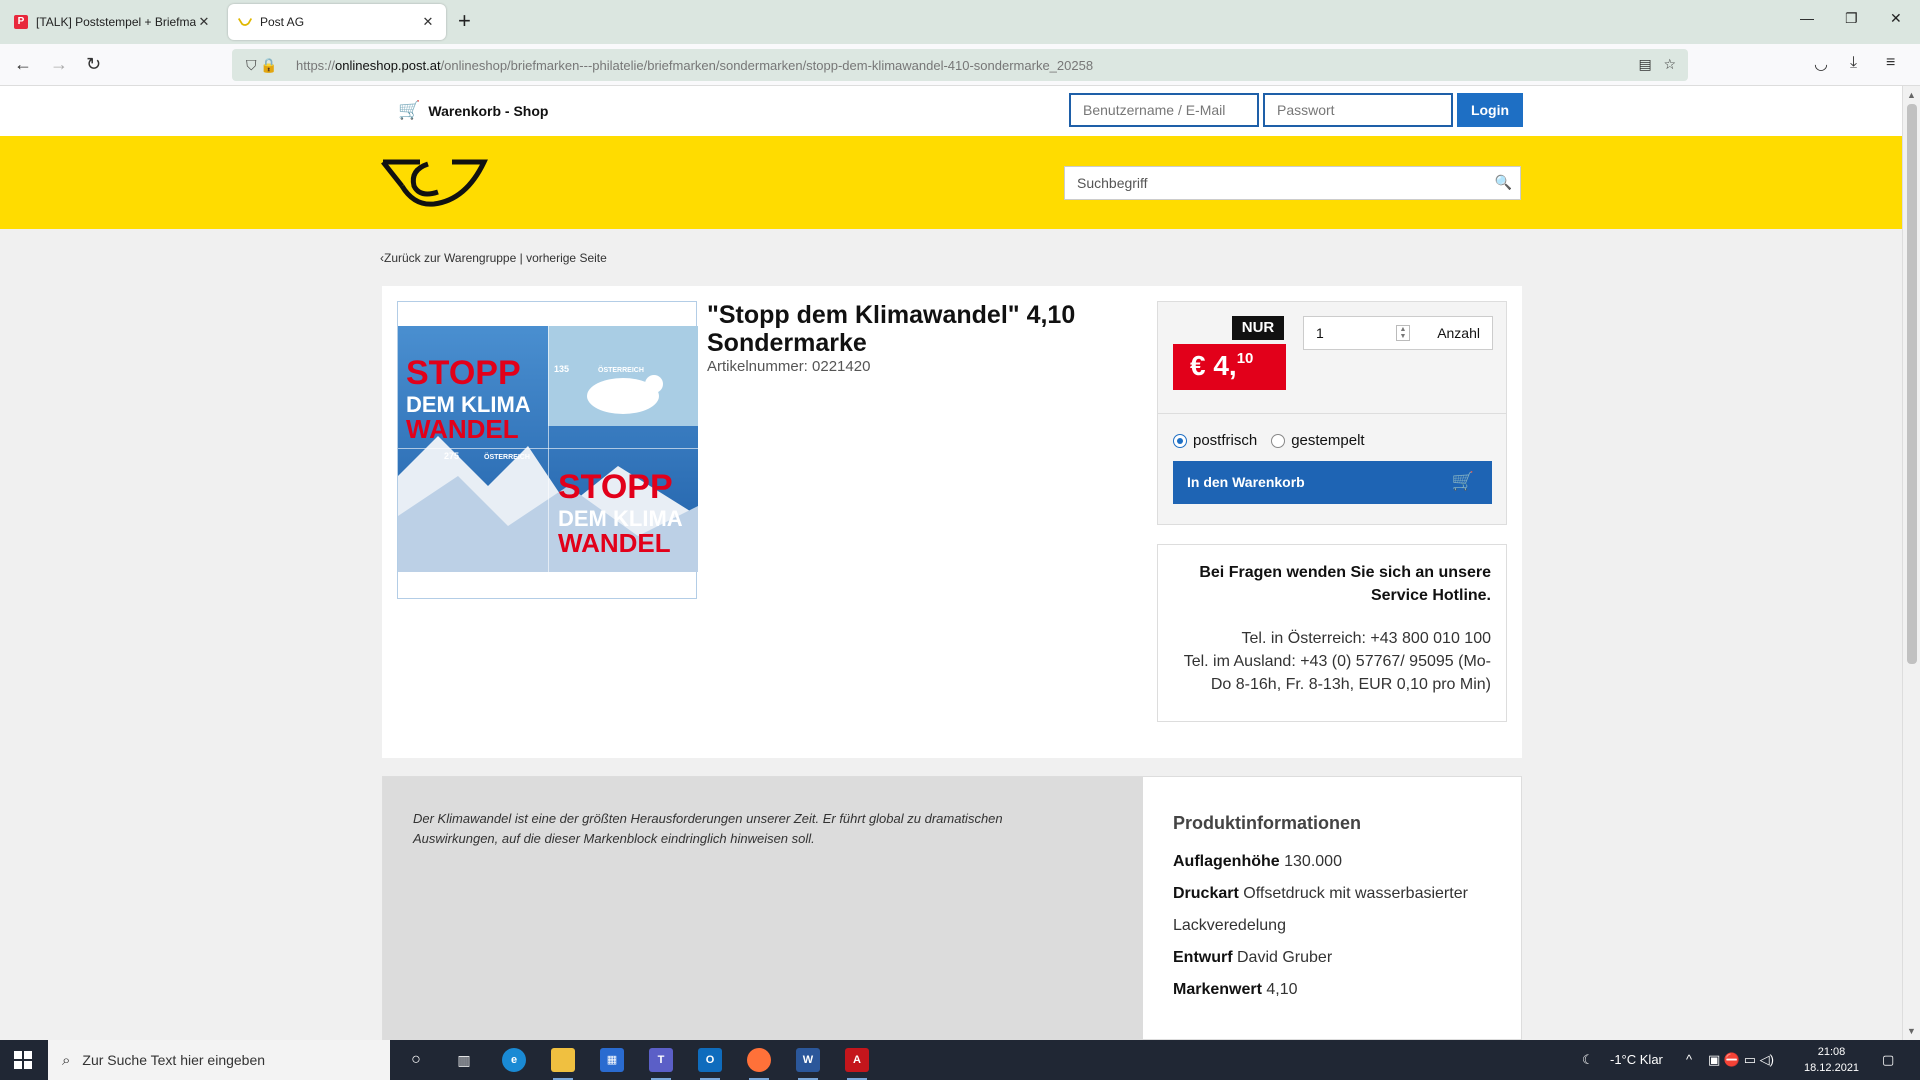 This screenshot has width=1920, height=1080. I want to click on option-label-postfrisch: postfrisch, so click(1225, 440).